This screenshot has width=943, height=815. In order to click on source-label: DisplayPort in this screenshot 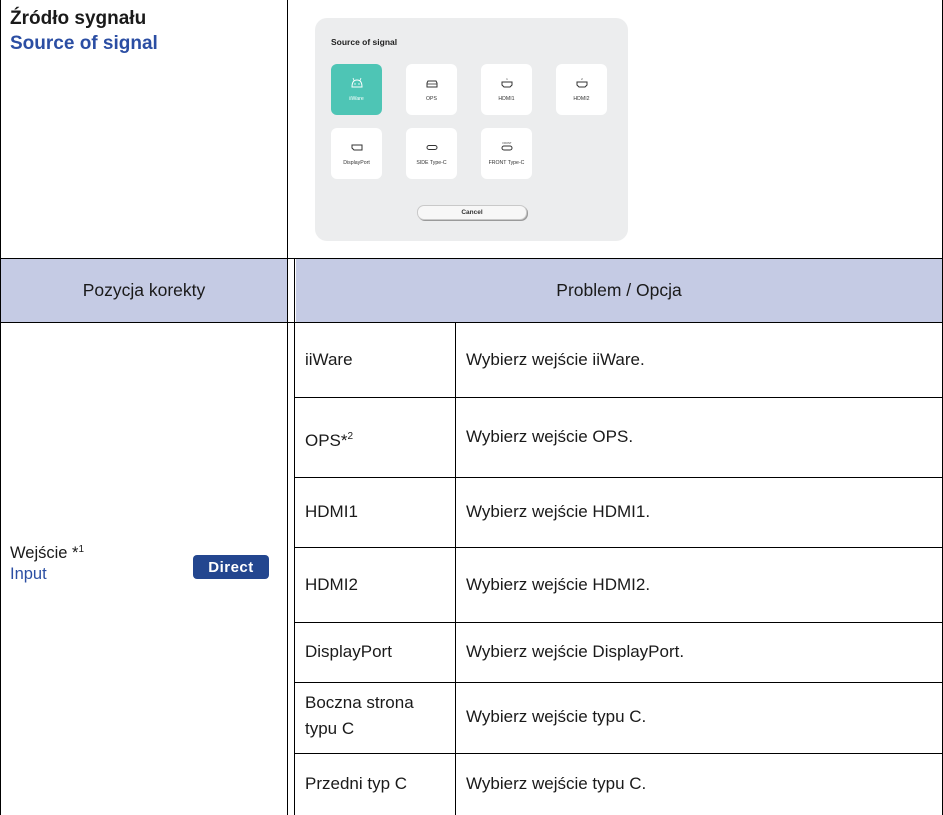, I will do `click(356, 163)`.